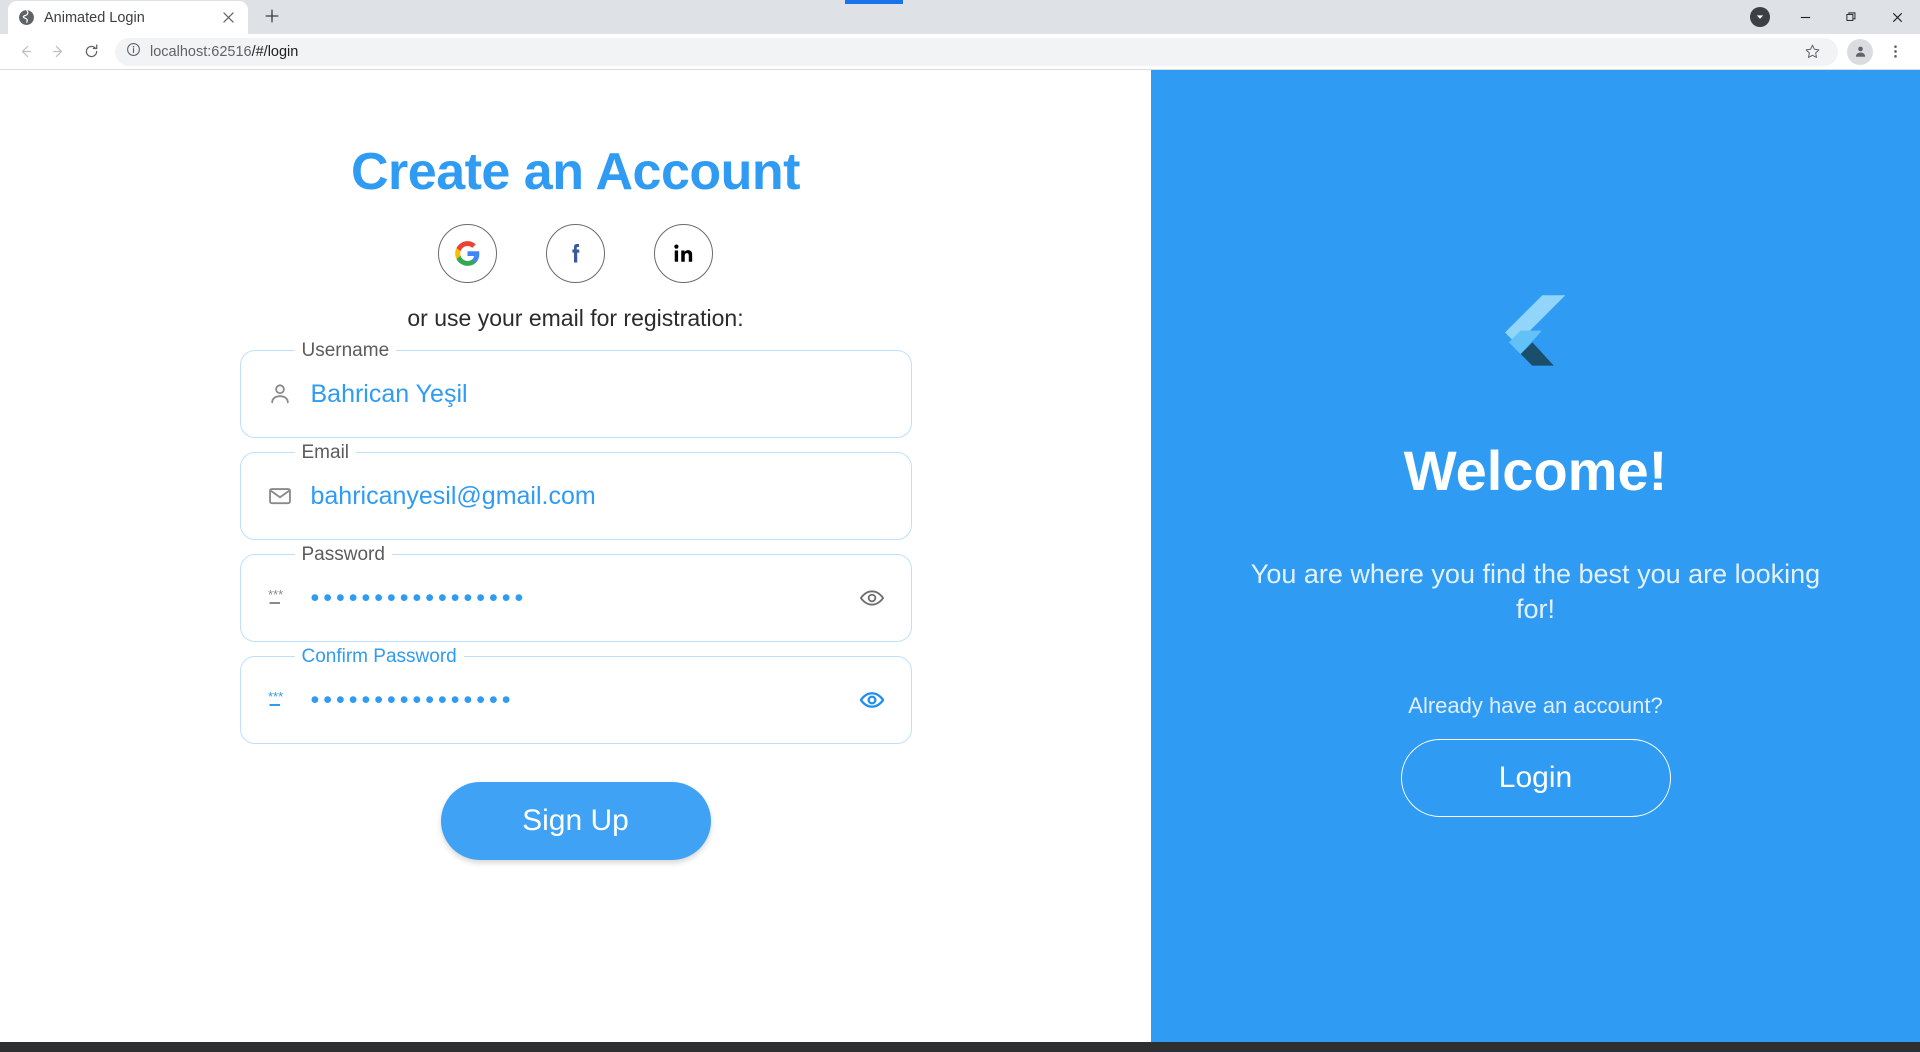 This screenshot has height=1052, width=1920. What do you see at coordinates (467, 253) in the screenshot?
I see `google-signin-button` at bounding box center [467, 253].